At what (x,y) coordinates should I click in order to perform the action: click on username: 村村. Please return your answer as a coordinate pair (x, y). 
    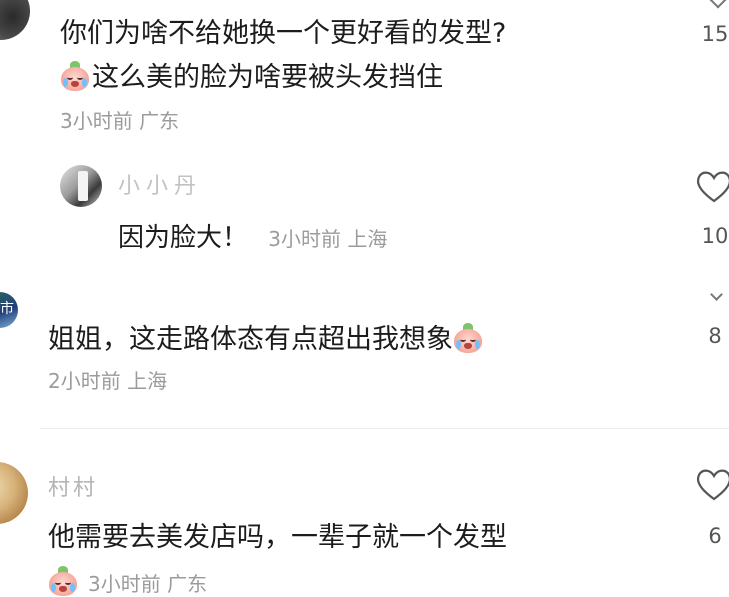
    Looking at the image, I should click on (73, 486).